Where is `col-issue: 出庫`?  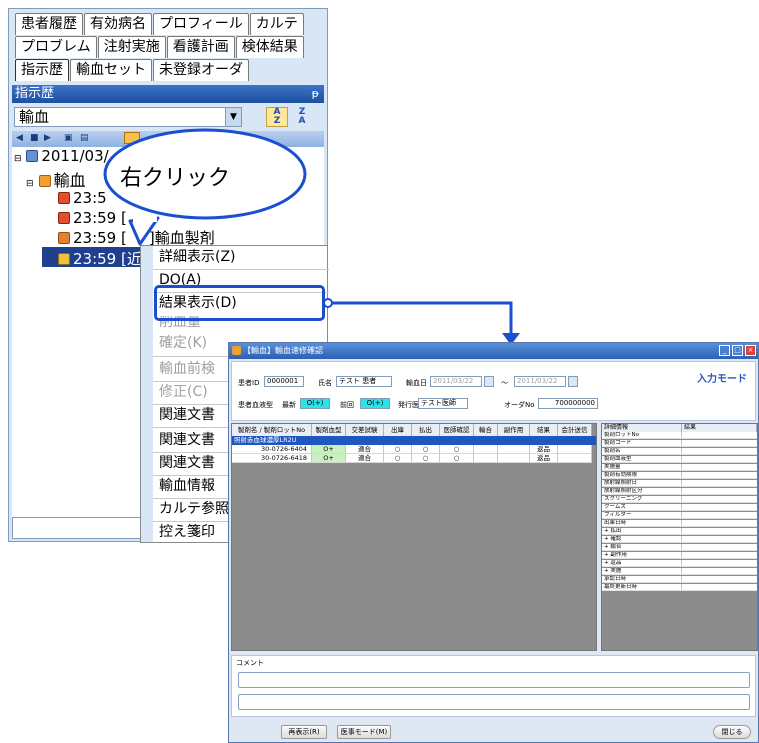 col-issue: 出庫 is located at coordinates (398, 430).